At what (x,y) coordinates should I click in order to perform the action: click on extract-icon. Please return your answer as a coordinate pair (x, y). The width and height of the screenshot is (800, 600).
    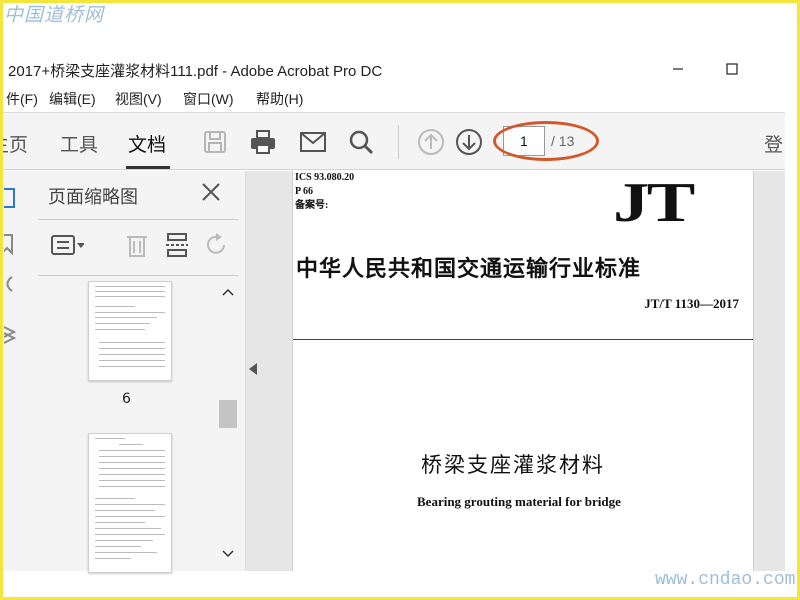
    Looking at the image, I should click on (177, 245).